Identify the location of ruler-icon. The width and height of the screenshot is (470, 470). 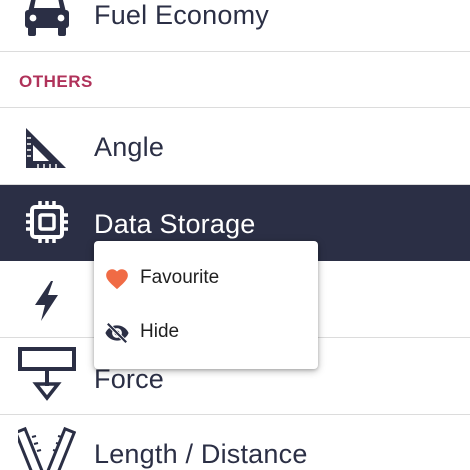
(47, 447).